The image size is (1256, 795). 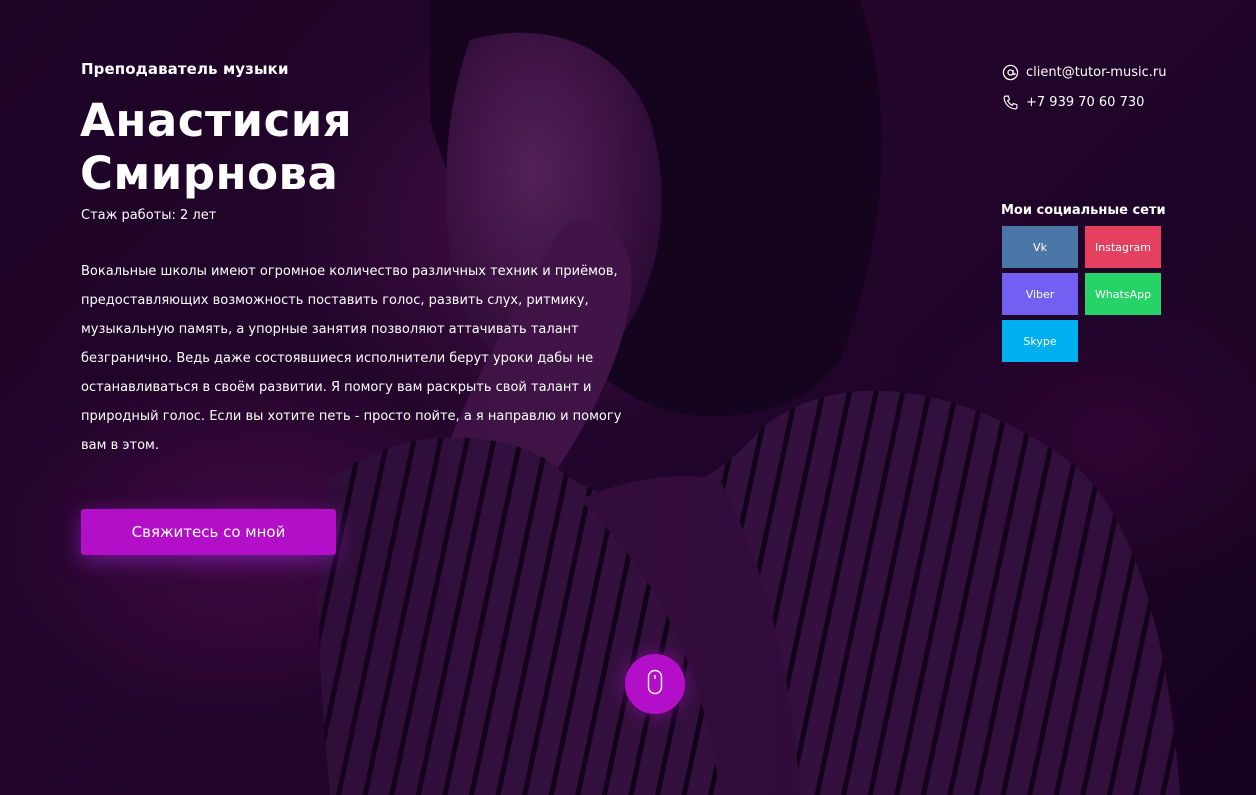 What do you see at coordinates (1096, 72) in the screenshot?
I see `email-link: client@tutor-music.ru` at bounding box center [1096, 72].